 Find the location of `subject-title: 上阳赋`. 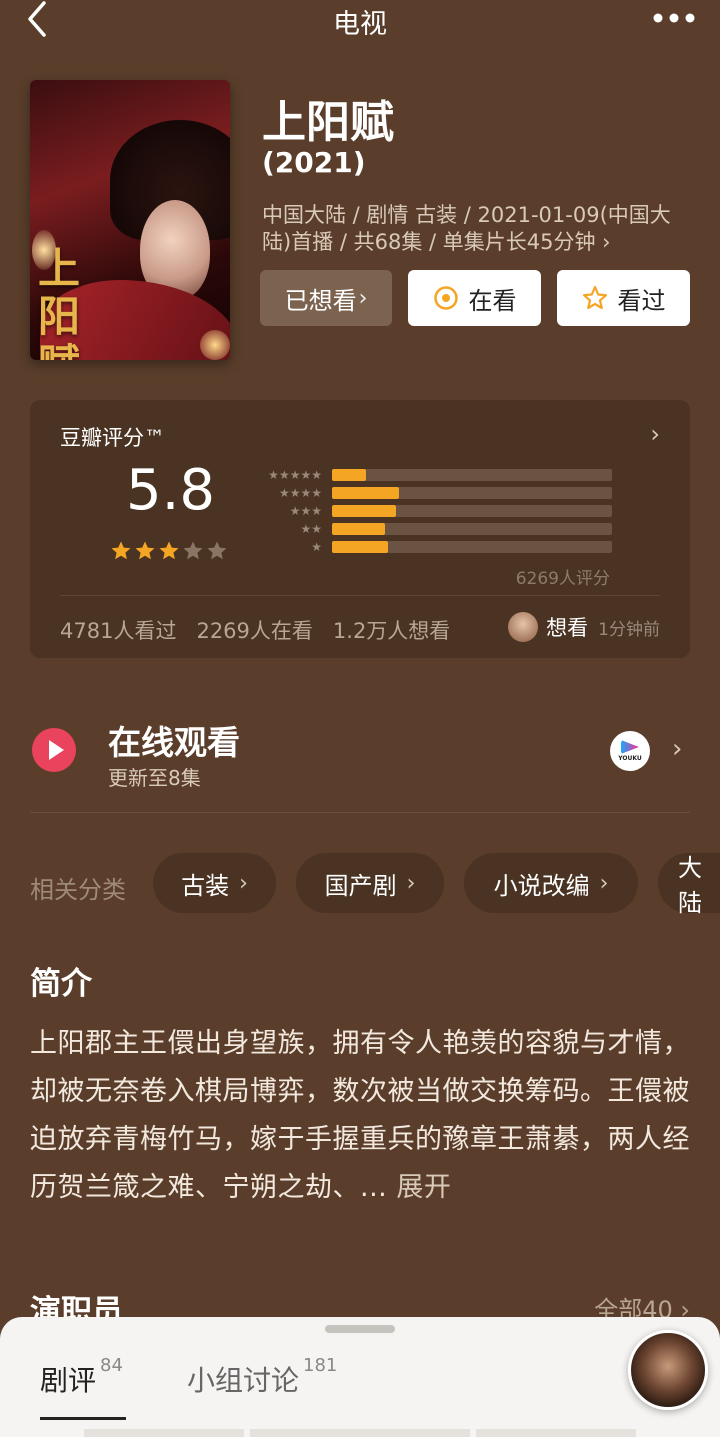

subject-title: 上阳赋 is located at coordinates (328, 122).